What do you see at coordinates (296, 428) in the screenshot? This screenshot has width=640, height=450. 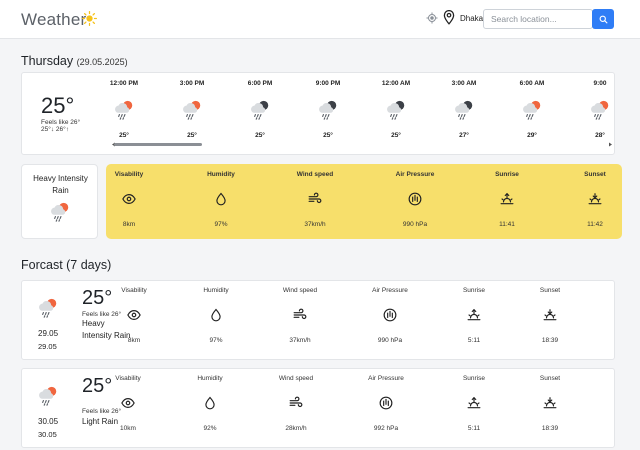 I see `stat-value: 28km/h` at bounding box center [296, 428].